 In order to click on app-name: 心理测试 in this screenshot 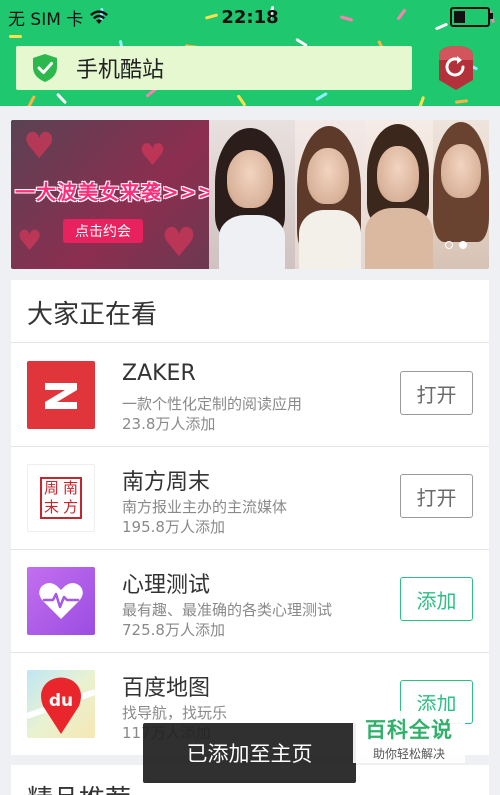, I will do `click(166, 585)`.